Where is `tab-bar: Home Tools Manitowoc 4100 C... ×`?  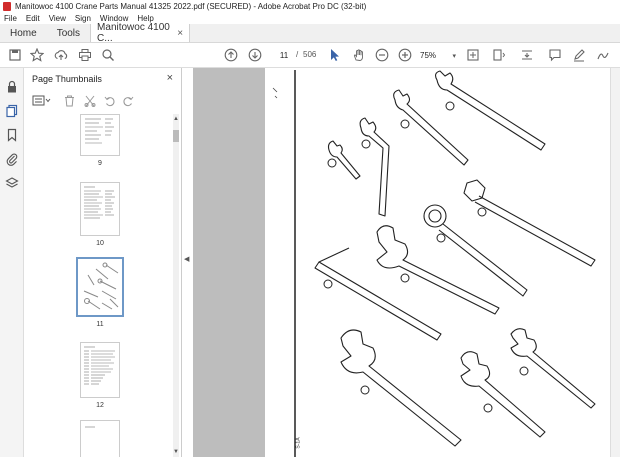
tab-bar: Home Tools Manitowoc 4100 C... × is located at coordinates (310, 33).